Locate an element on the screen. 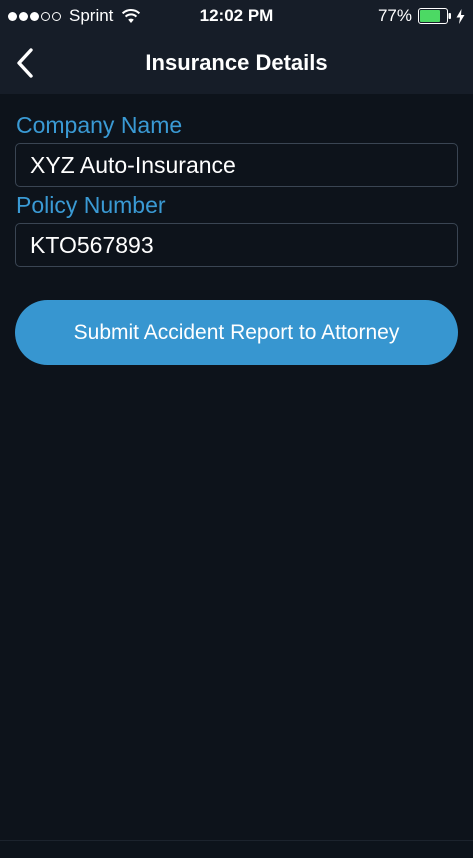  charging-bolt-icon is located at coordinates (460, 16).